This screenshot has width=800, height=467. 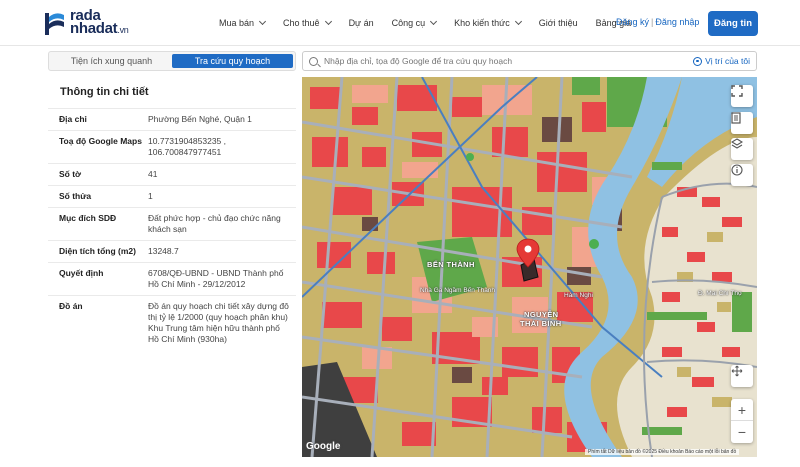 What do you see at coordinates (742, 123) in the screenshot?
I see `notes-button` at bounding box center [742, 123].